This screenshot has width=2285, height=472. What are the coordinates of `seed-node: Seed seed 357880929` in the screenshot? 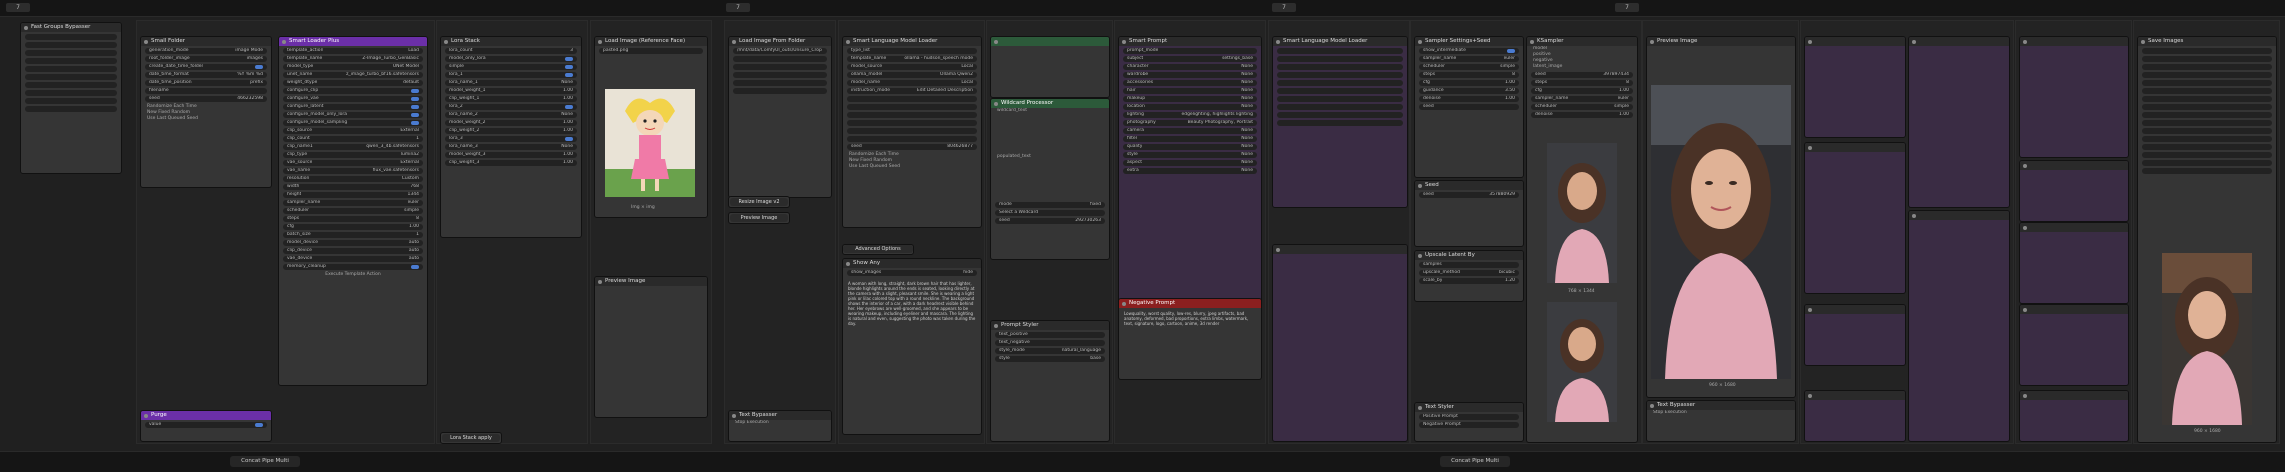 It's located at (1469, 213).